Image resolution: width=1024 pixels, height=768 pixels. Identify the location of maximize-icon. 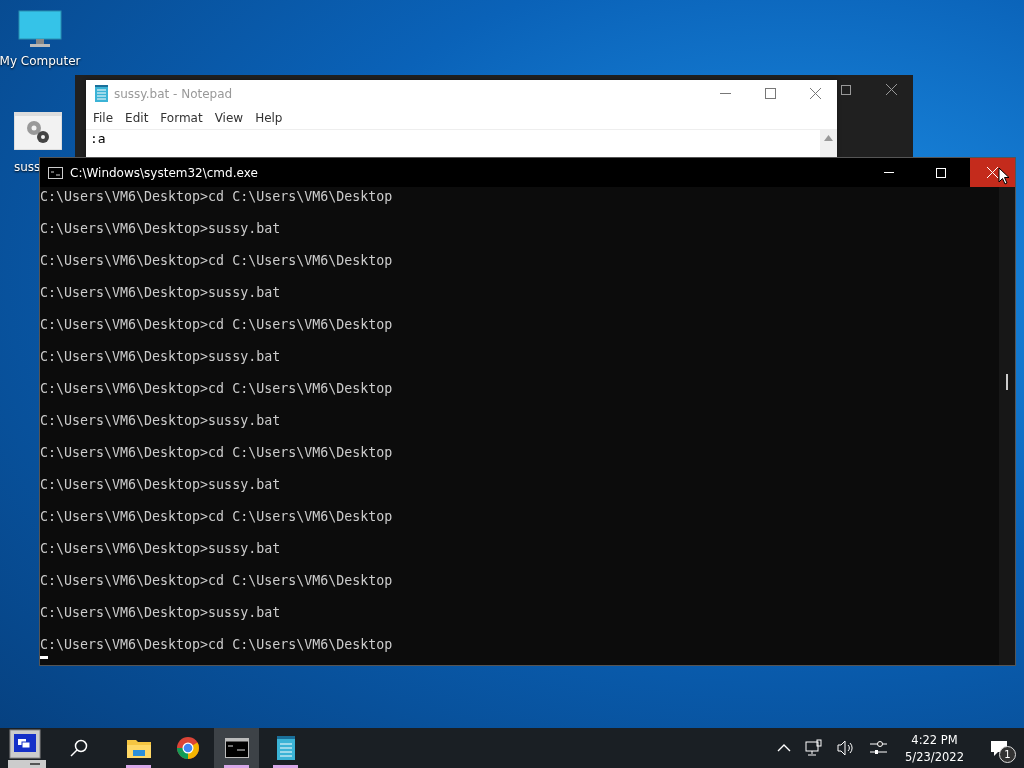
(846, 89).